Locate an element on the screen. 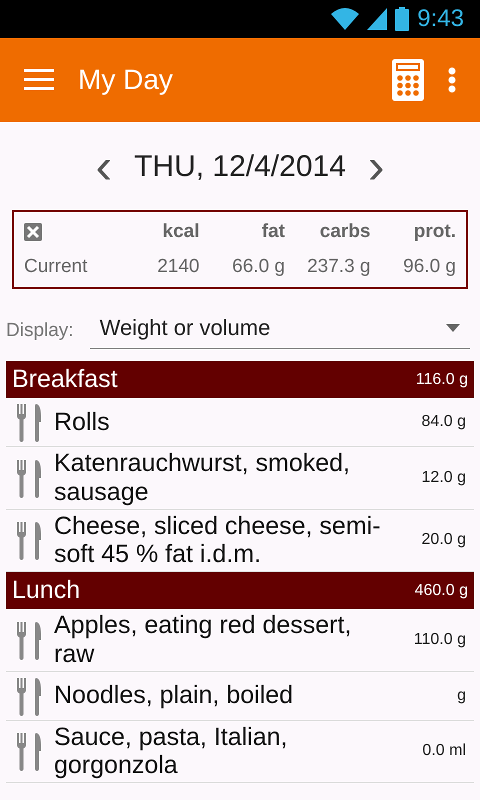  column-header: fat is located at coordinates (273, 231).